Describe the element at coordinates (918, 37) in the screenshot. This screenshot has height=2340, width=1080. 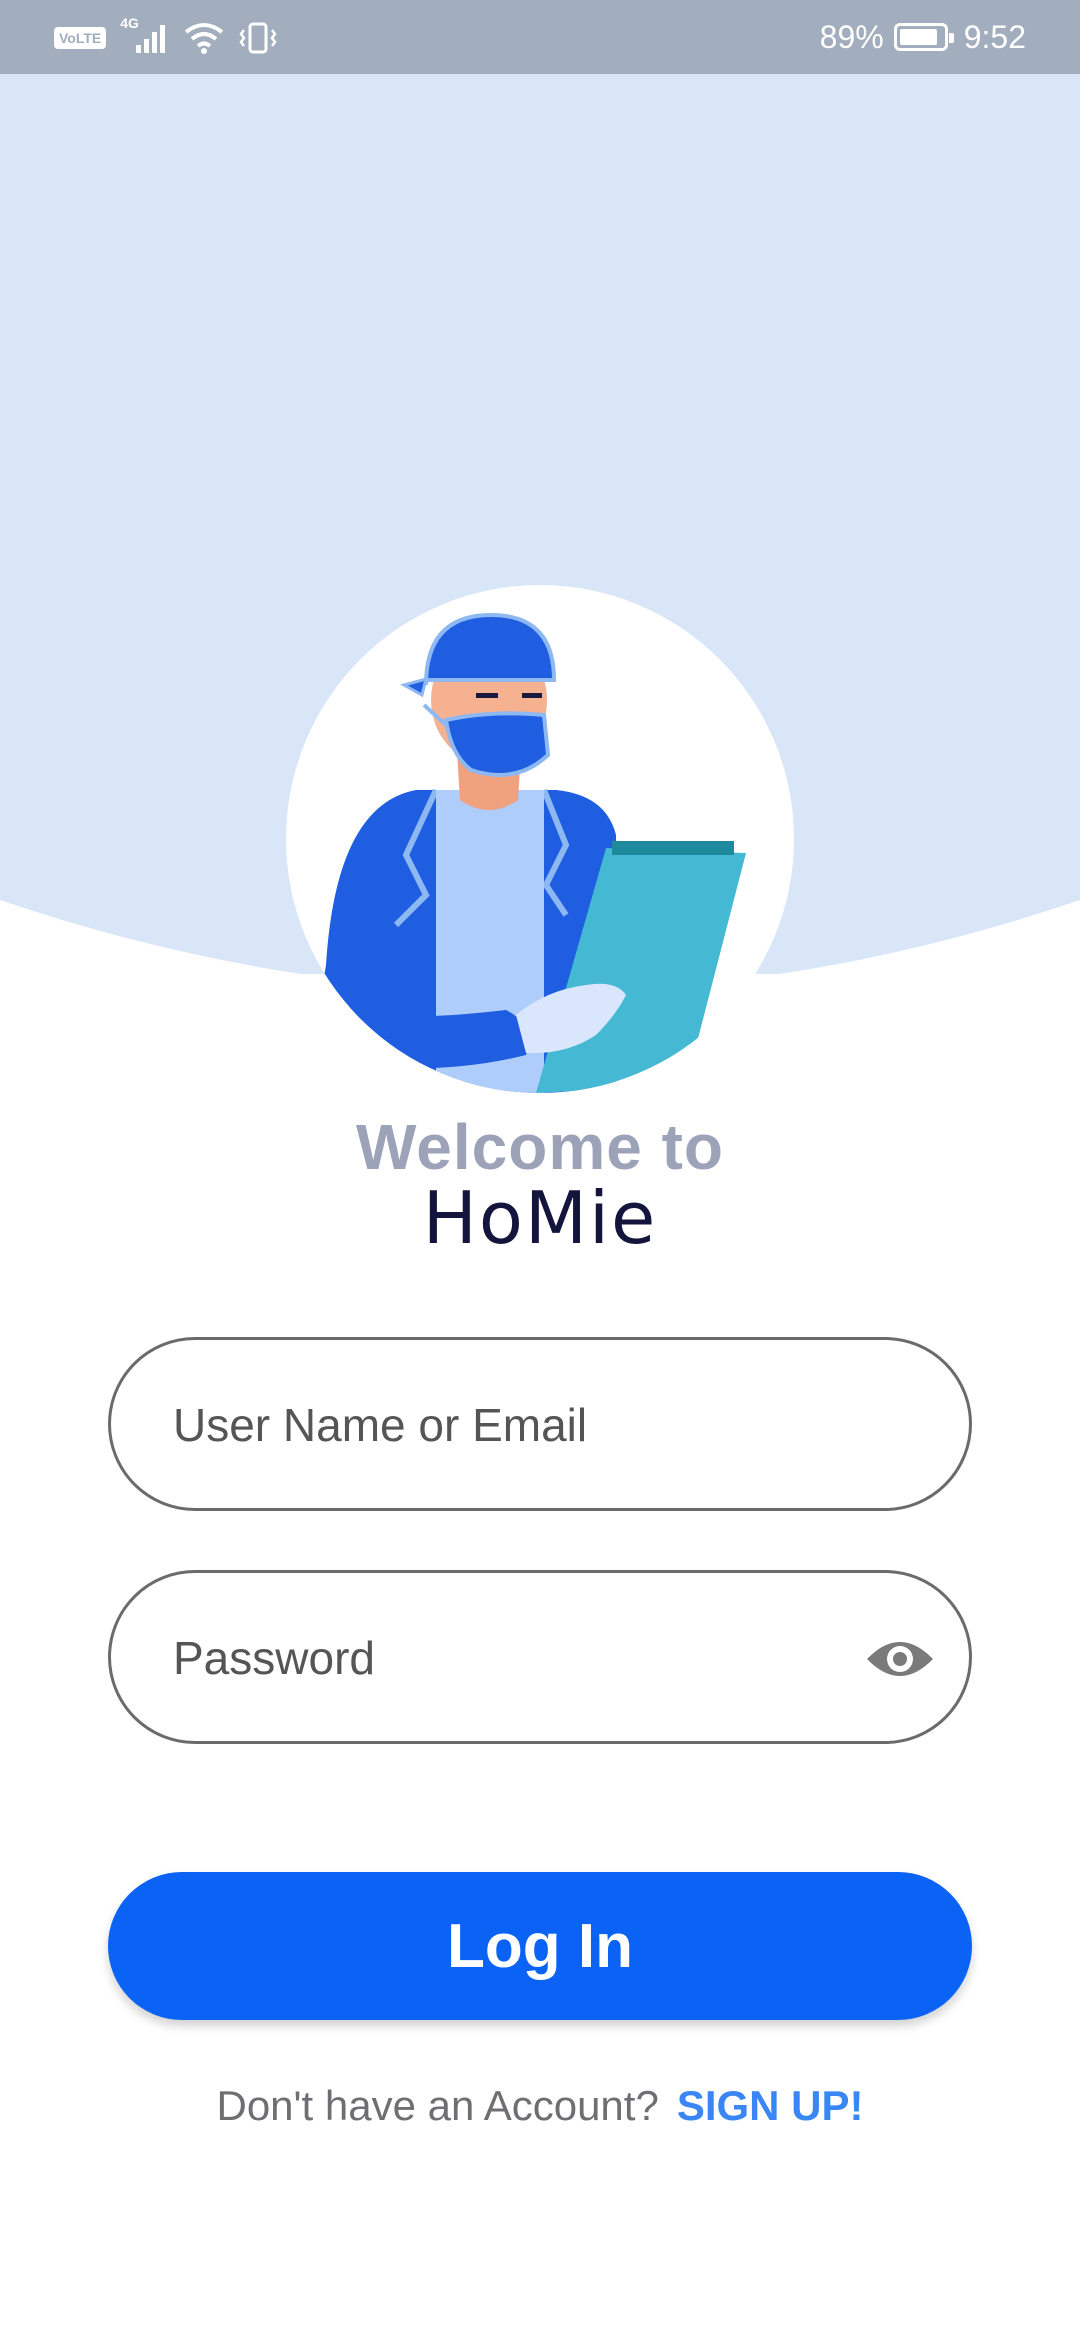
I see `battery-fill` at that location.